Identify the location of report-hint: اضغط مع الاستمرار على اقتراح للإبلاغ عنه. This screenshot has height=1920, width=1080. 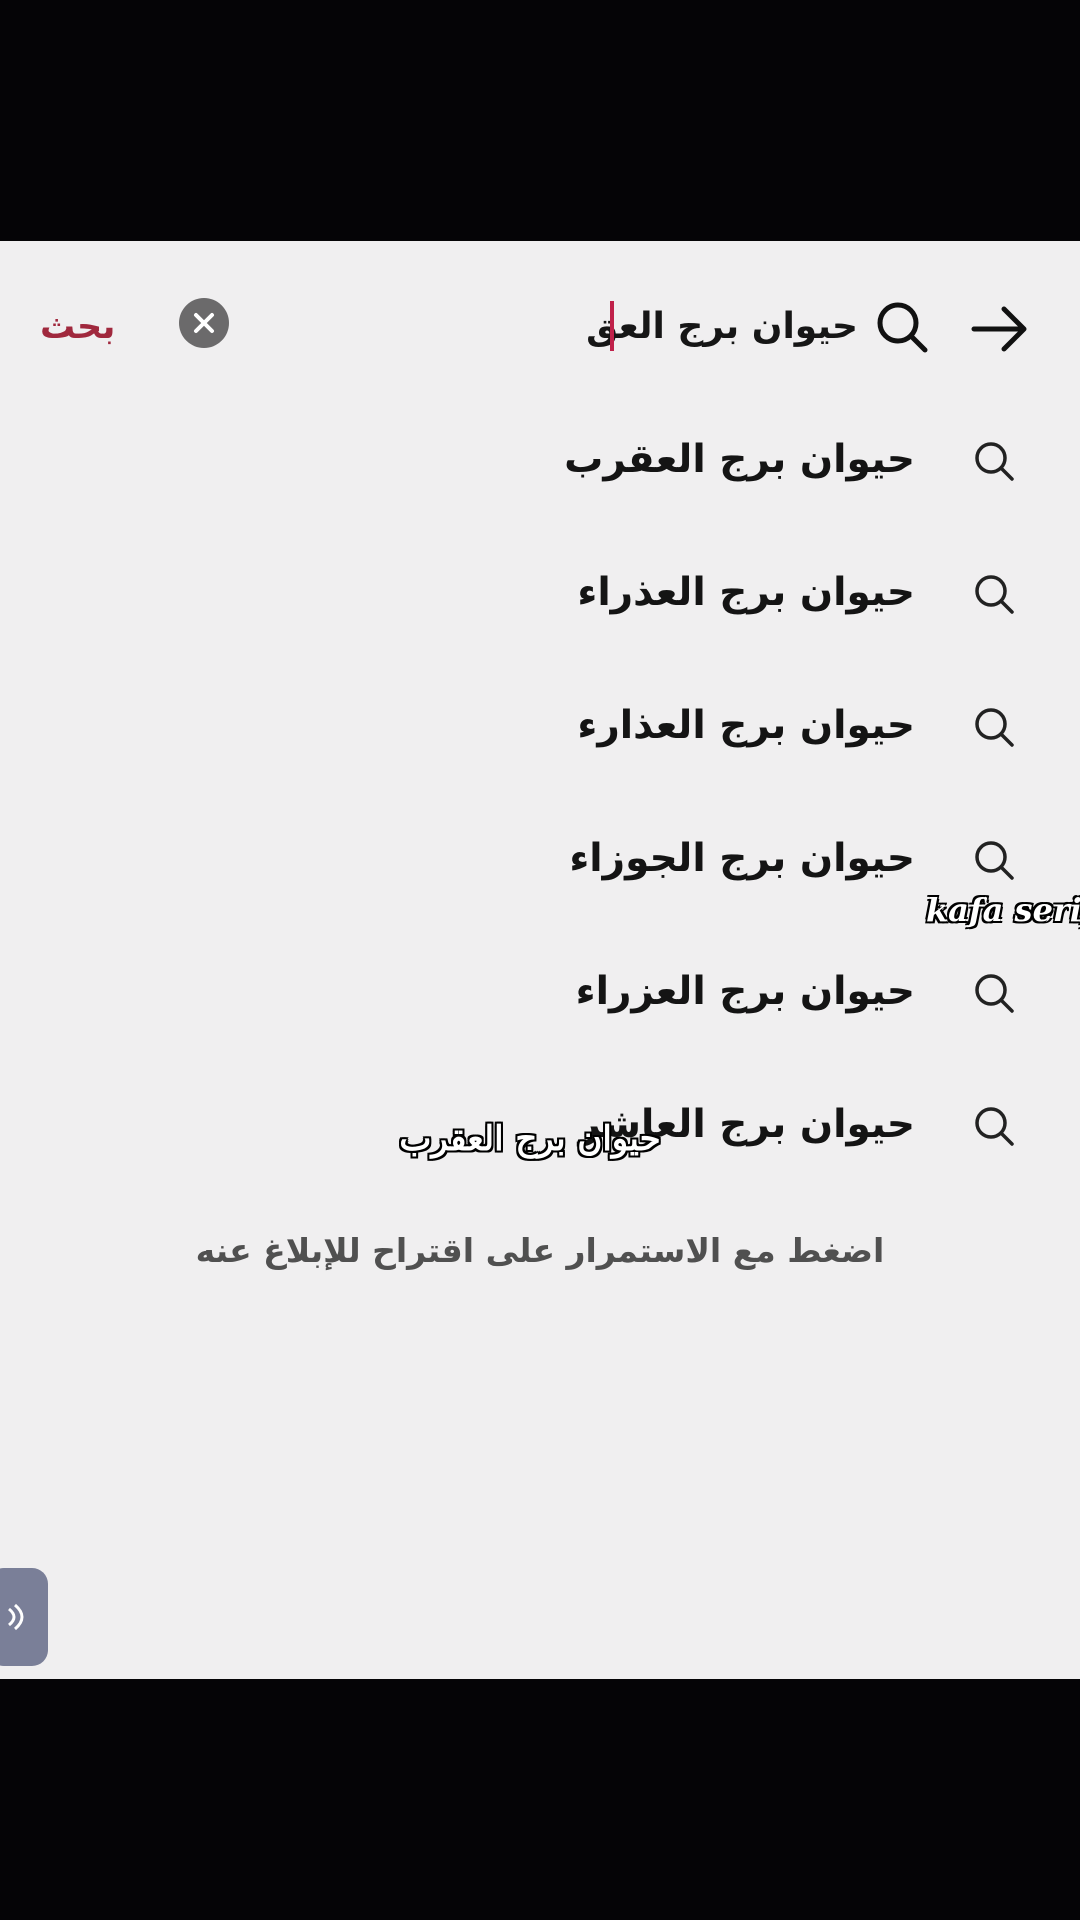
(540, 1250).